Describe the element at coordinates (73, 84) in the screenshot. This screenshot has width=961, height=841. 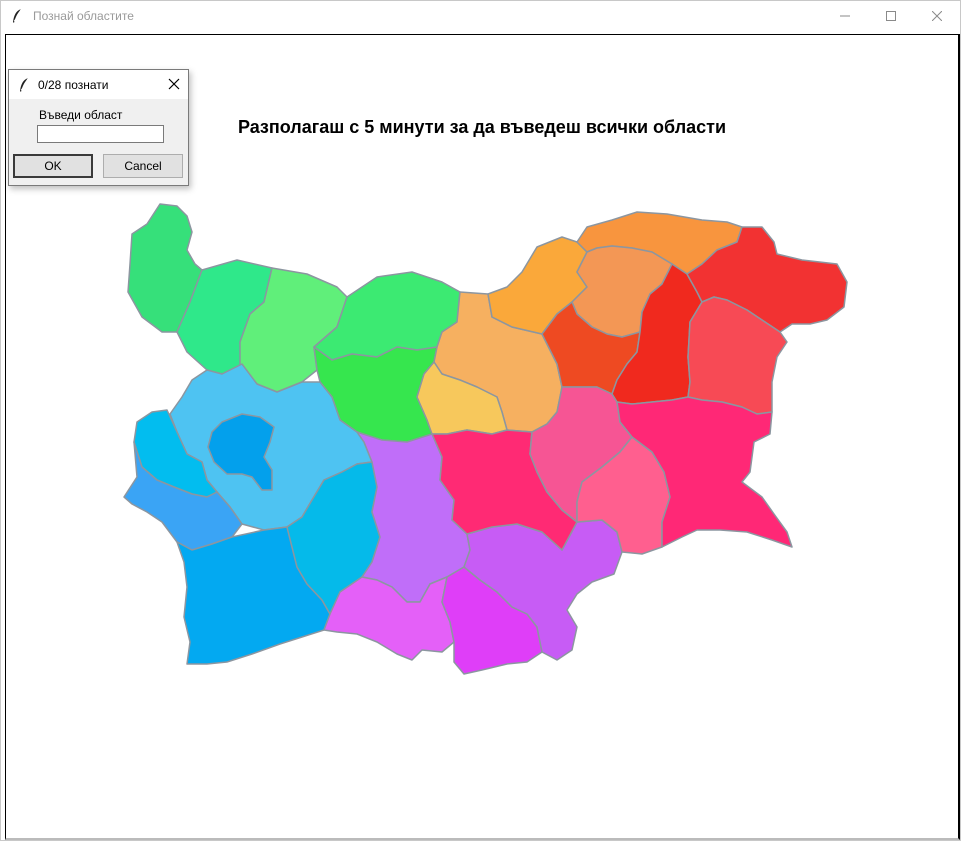
I see `dialog-title: 0/28 познати` at that location.